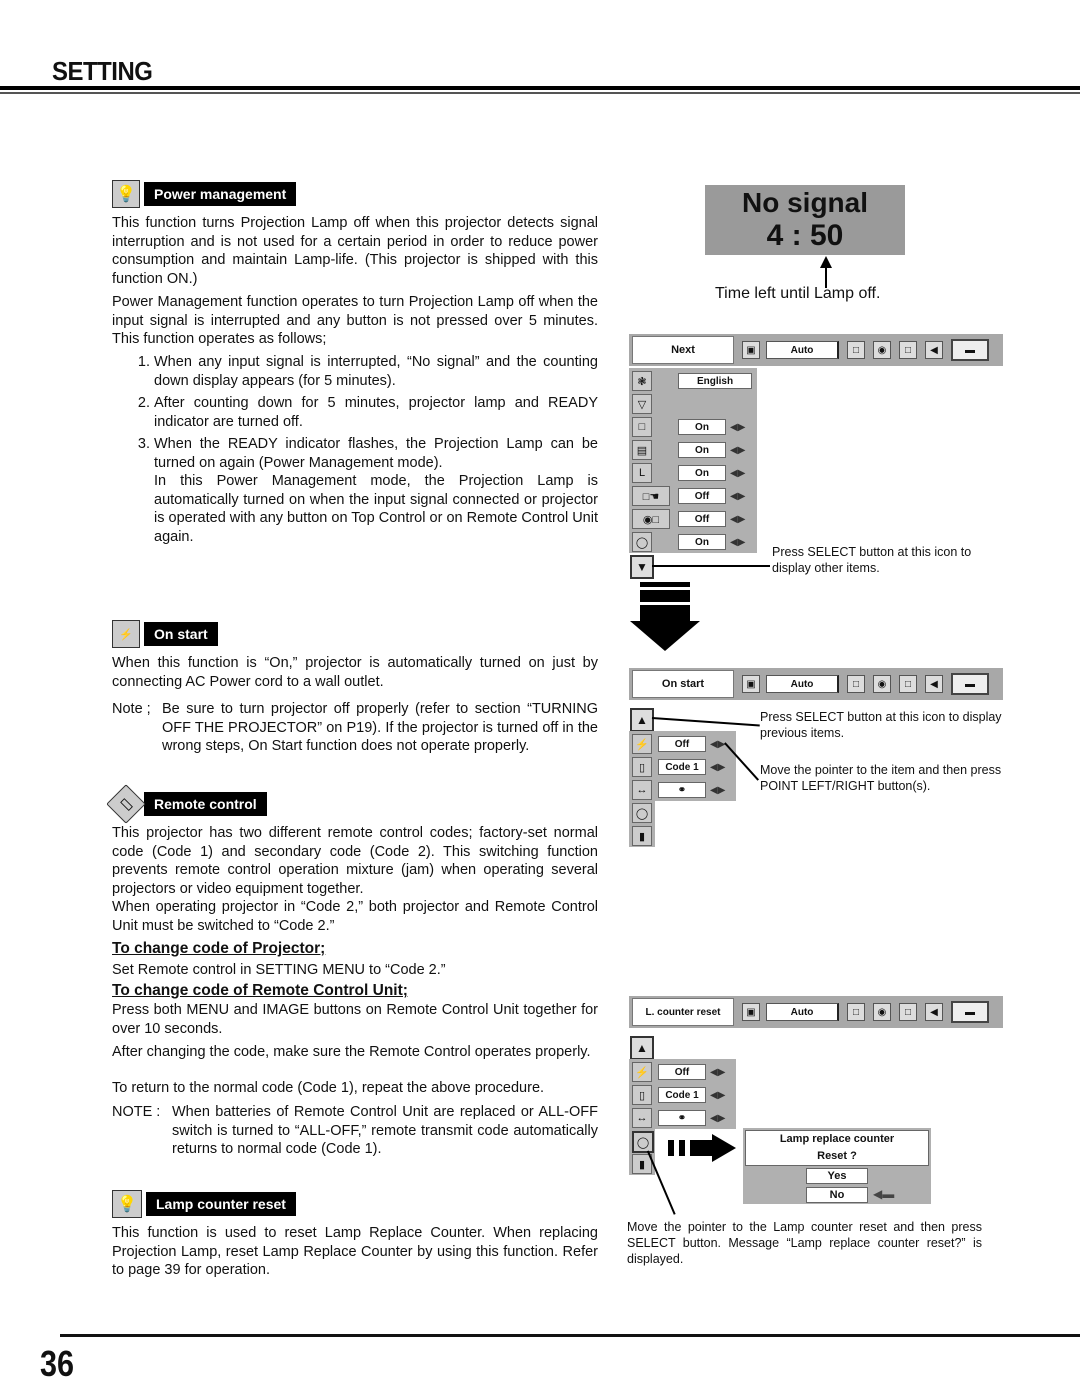 Image resolution: width=1080 pixels, height=1397 pixels. I want to click on pointer-value: ⚭, so click(682, 790).